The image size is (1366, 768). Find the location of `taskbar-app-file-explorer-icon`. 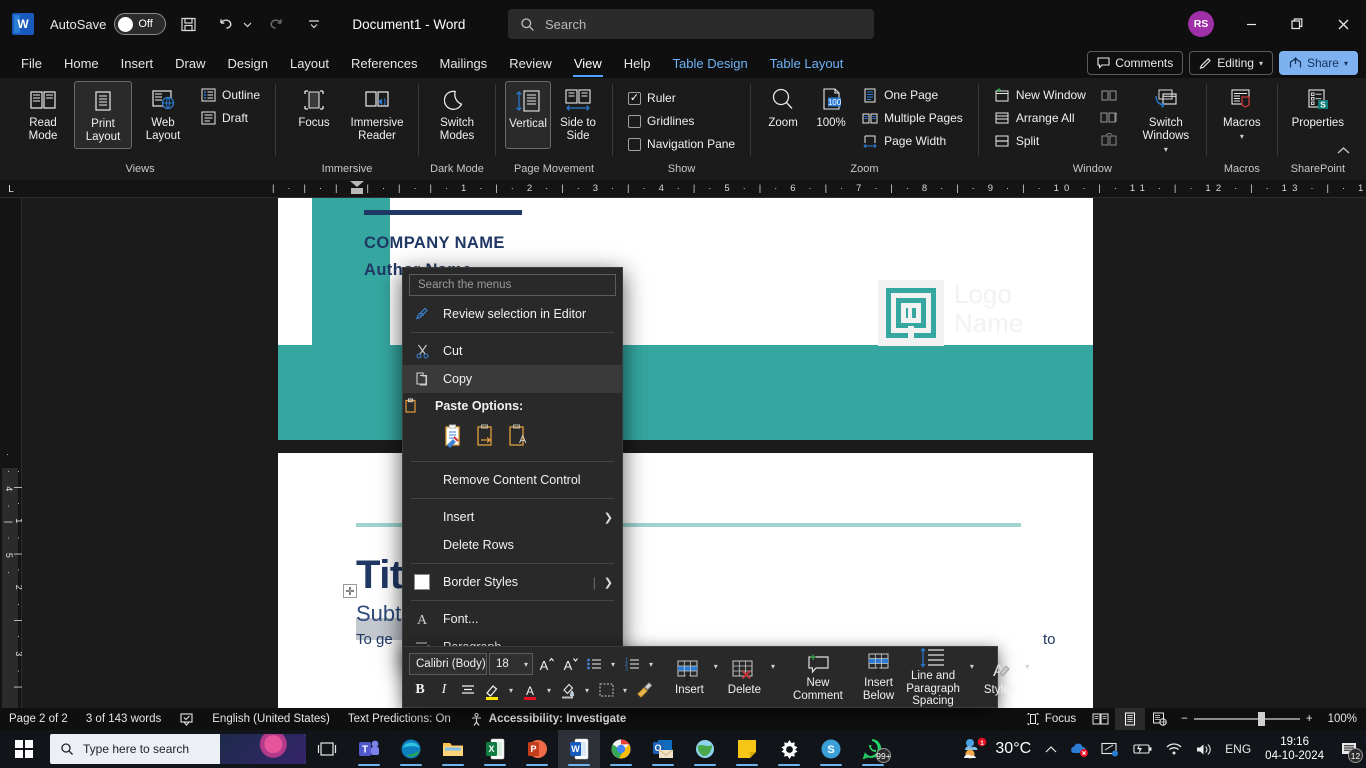

taskbar-app-file-explorer-icon is located at coordinates (453, 749).